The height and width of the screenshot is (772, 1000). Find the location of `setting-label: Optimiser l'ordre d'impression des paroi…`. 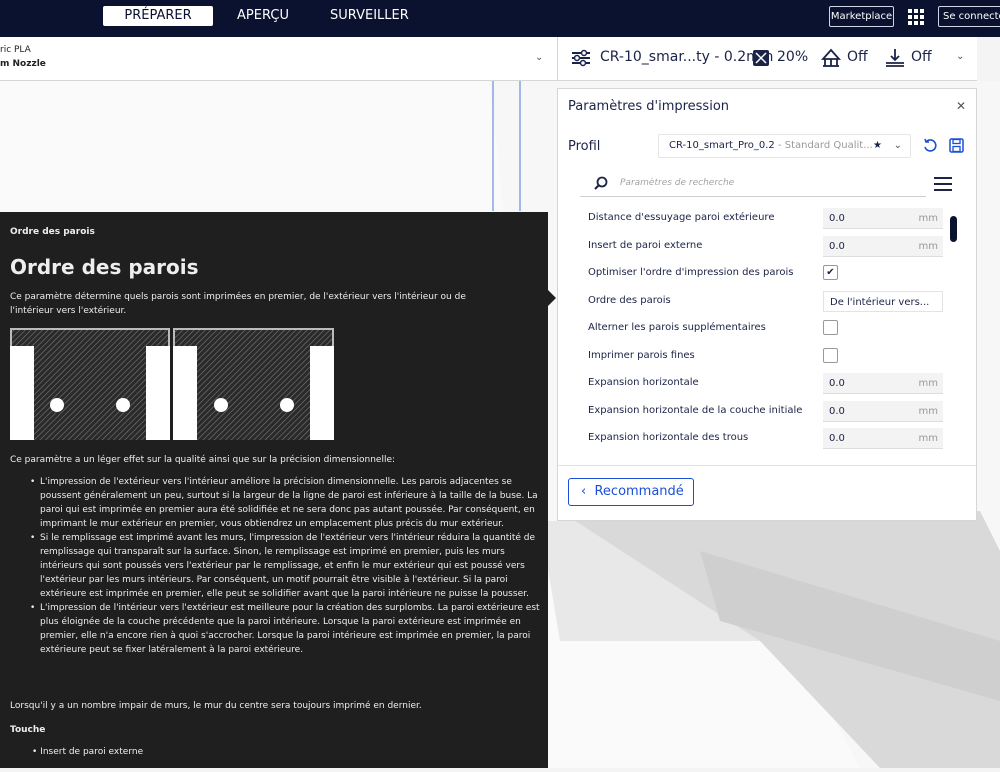

setting-label: Optimiser l'ordre d'impression des paroi… is located at coordinates (691, 272).